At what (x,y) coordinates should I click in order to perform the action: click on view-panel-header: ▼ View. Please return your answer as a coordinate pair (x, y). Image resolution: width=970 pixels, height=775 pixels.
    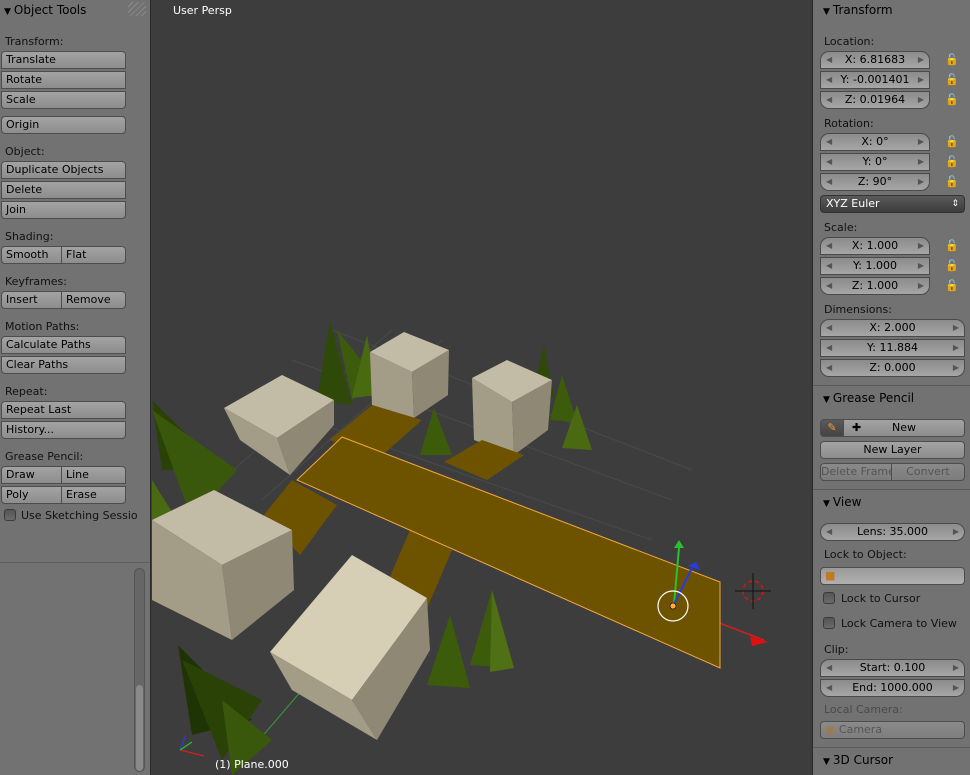
    Looking at the image, I should click on (842, 502).